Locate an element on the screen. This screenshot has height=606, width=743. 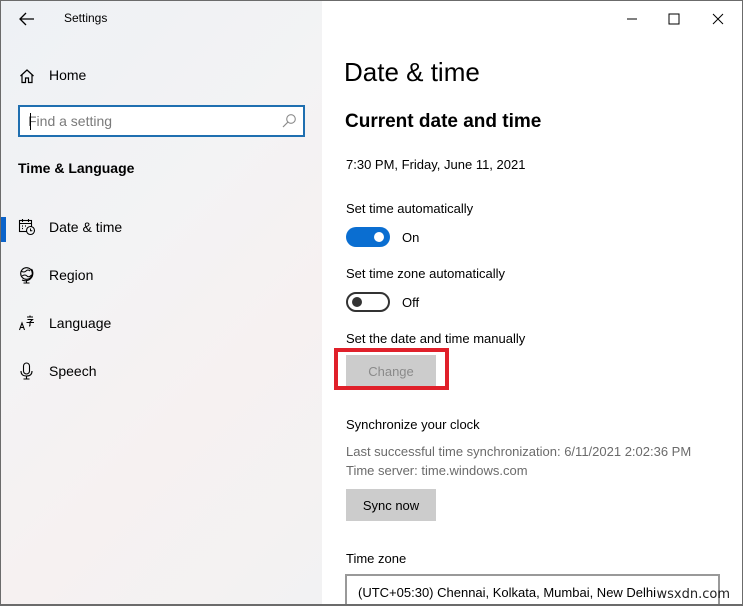
set-timezone-auto-label: Set time zone automatically is located at coordinates (425, 273).